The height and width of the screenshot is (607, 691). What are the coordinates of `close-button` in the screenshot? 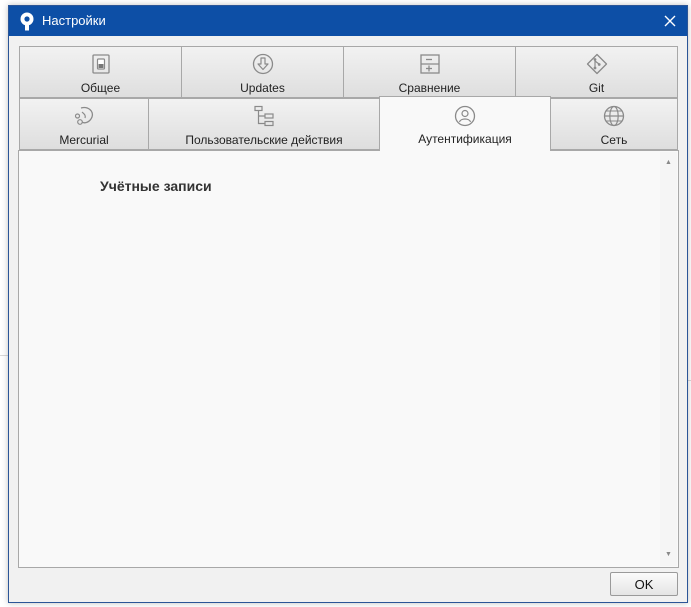 It's located at (670, 21).